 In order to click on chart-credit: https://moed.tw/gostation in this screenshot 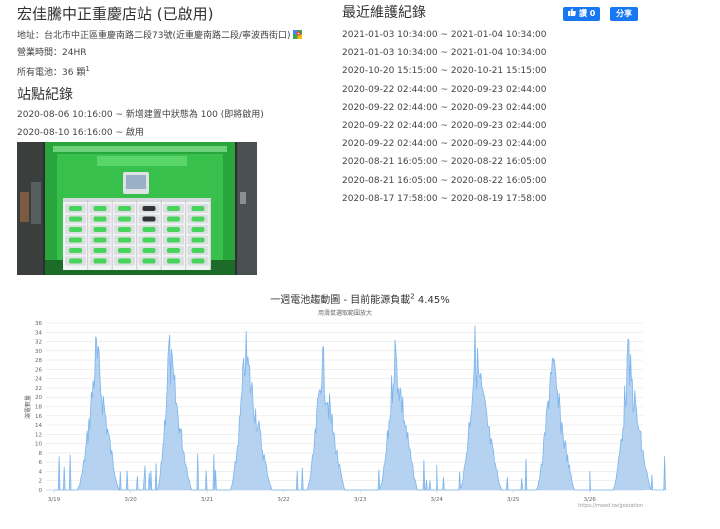, I will do `click(610, 506)`.